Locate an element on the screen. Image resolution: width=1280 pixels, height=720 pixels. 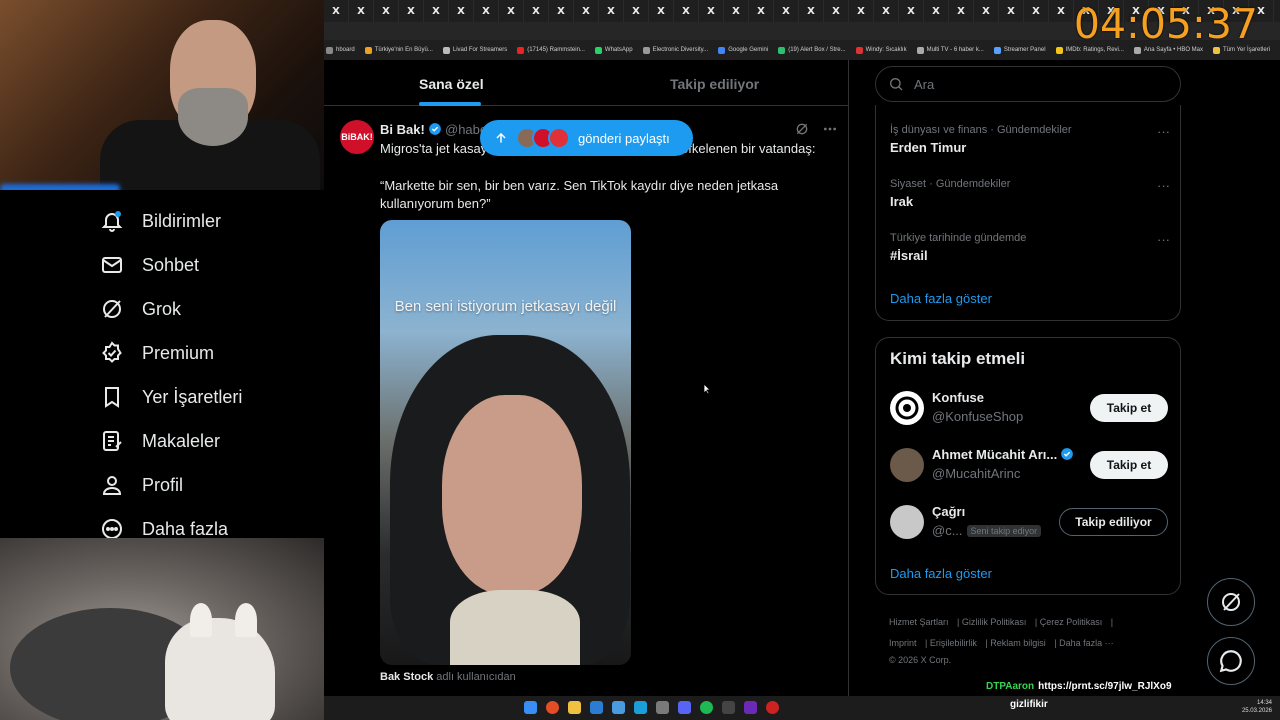
tab-for-you: Sana özel is located at coordinates (451, 84).